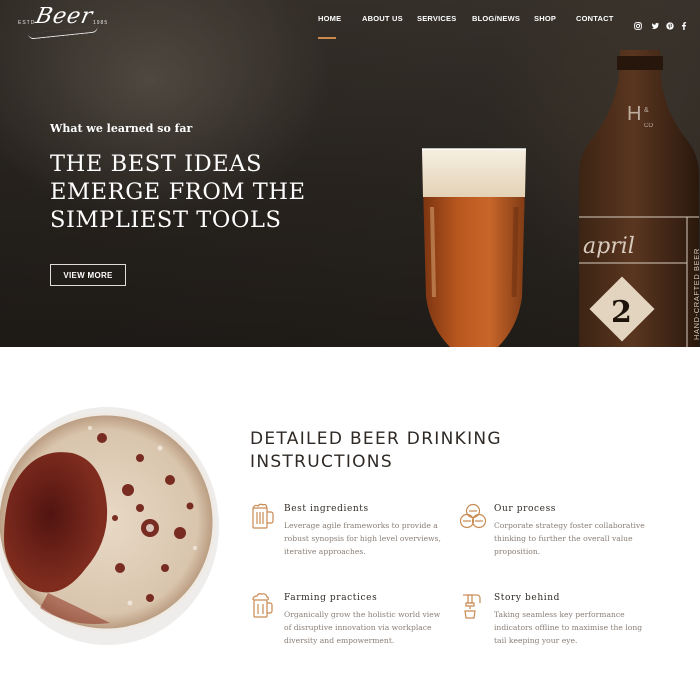  I want to click on view-more-button: VIEW MORE, so click(88, 275).